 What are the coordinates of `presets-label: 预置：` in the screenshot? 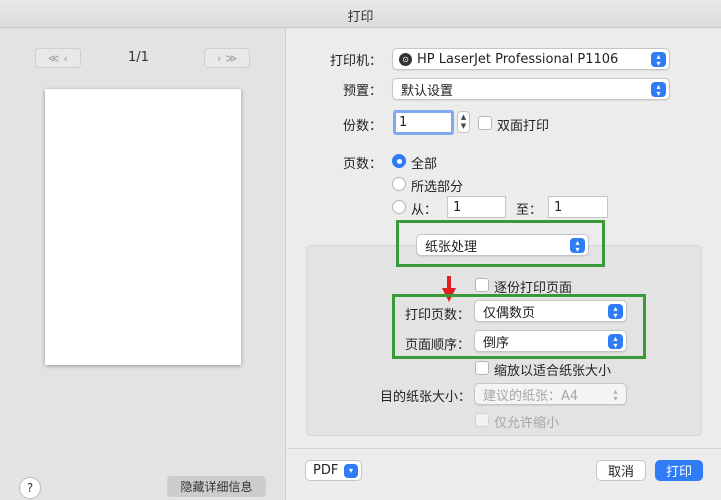 It's located at (362, 91).